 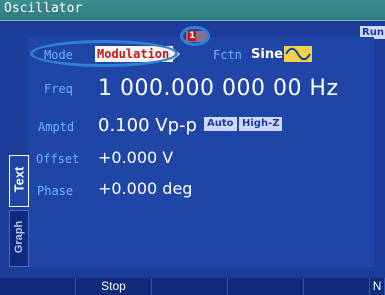 What do you see at coordinates (58, 89) in the screenshot?
I see `freq-label: Freq` at bounding box center [58, 89].